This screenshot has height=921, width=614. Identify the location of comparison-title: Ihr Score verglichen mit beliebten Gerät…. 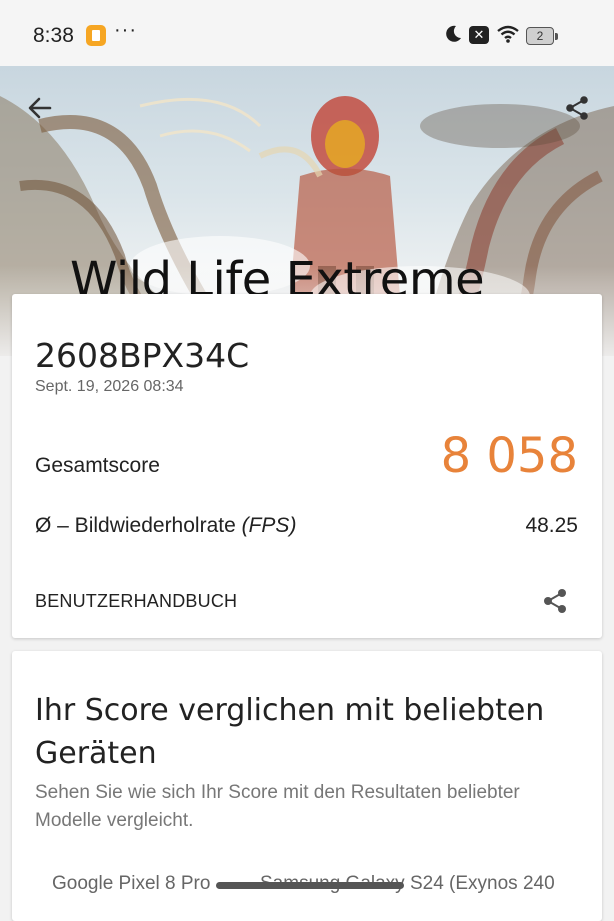
(290, 732).